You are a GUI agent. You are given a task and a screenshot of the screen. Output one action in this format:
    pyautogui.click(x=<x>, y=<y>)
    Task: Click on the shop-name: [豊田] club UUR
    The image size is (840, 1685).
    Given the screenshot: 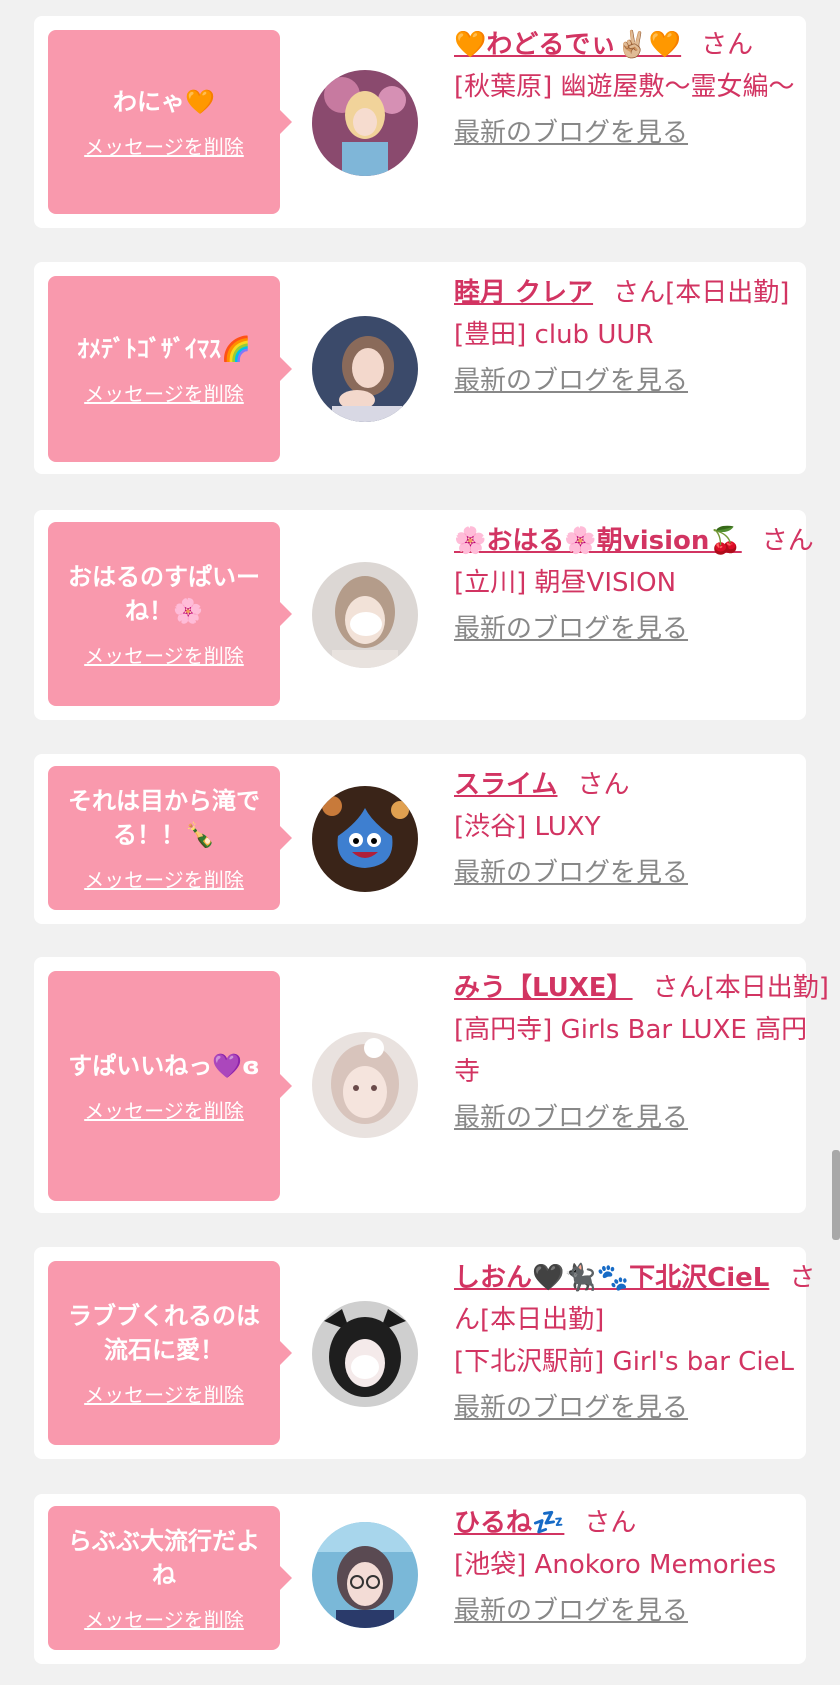 What is the action you would take?
    pyautogui.click(x=554, y=335)
    